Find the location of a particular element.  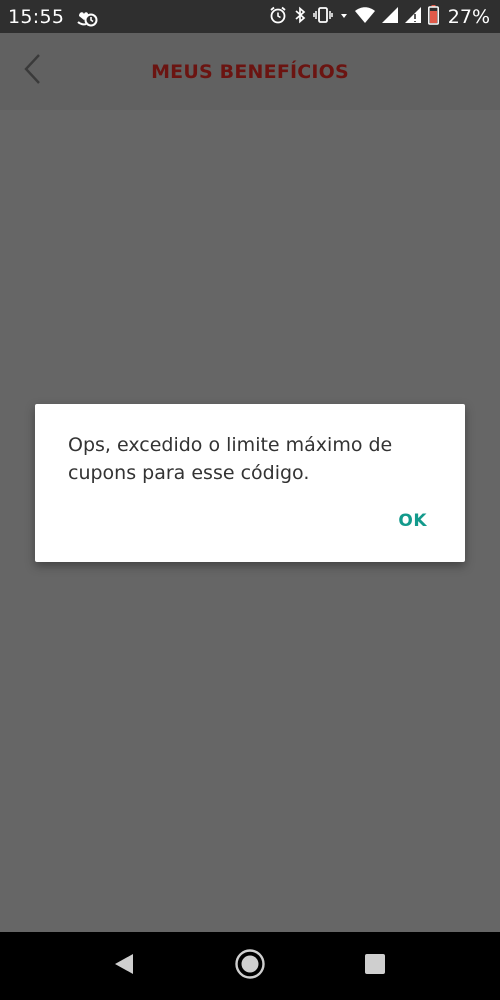

status-bar: 15:55 27% is located at coordinates (250, 16).